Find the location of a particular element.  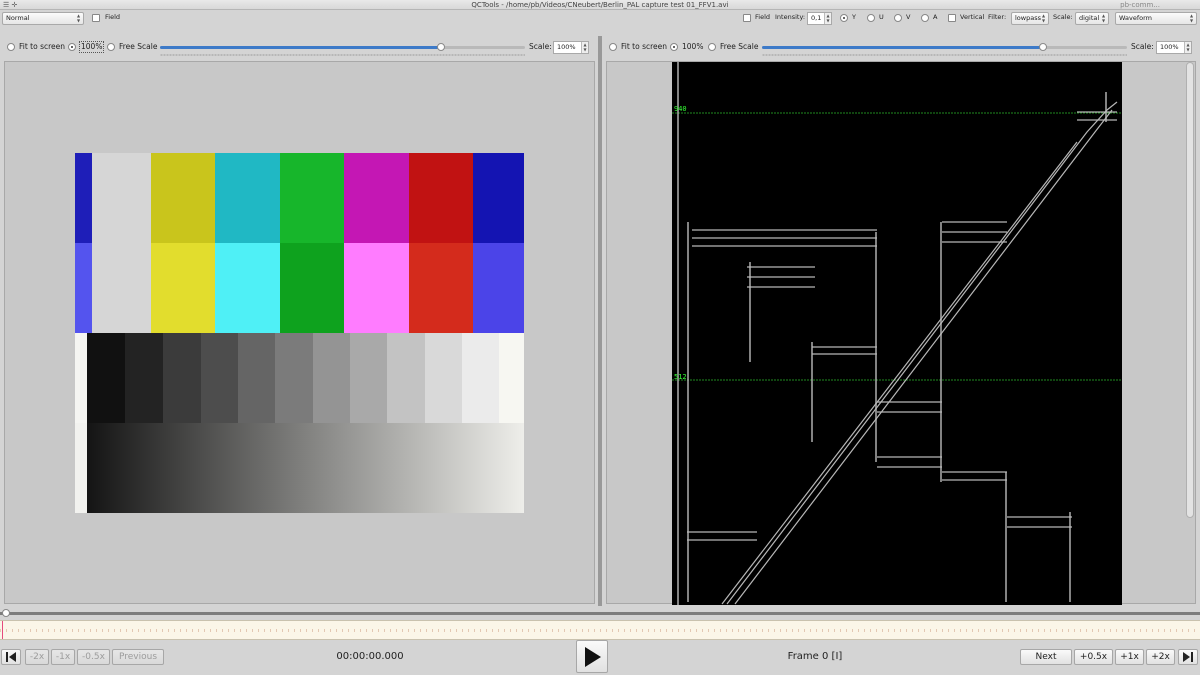

right-scale-label: Scale: is located at coordinates (1142, 46).